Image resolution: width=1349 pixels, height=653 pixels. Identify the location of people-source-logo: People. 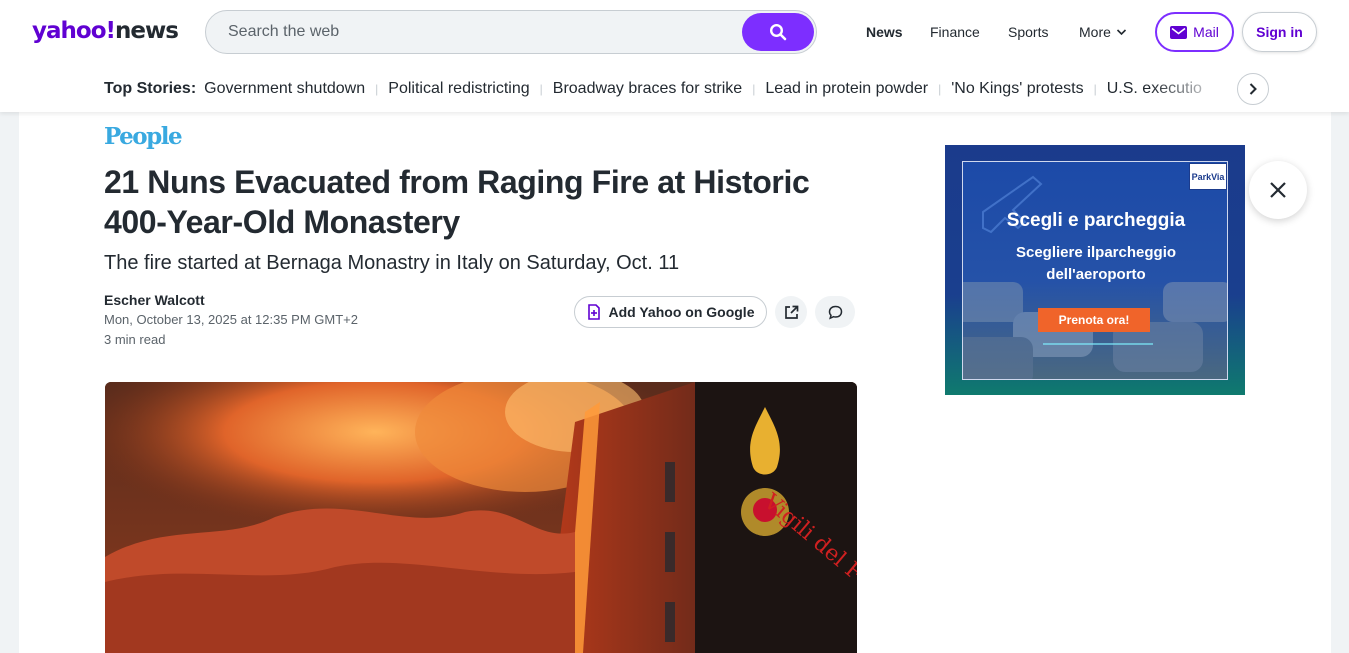
(143, 136).